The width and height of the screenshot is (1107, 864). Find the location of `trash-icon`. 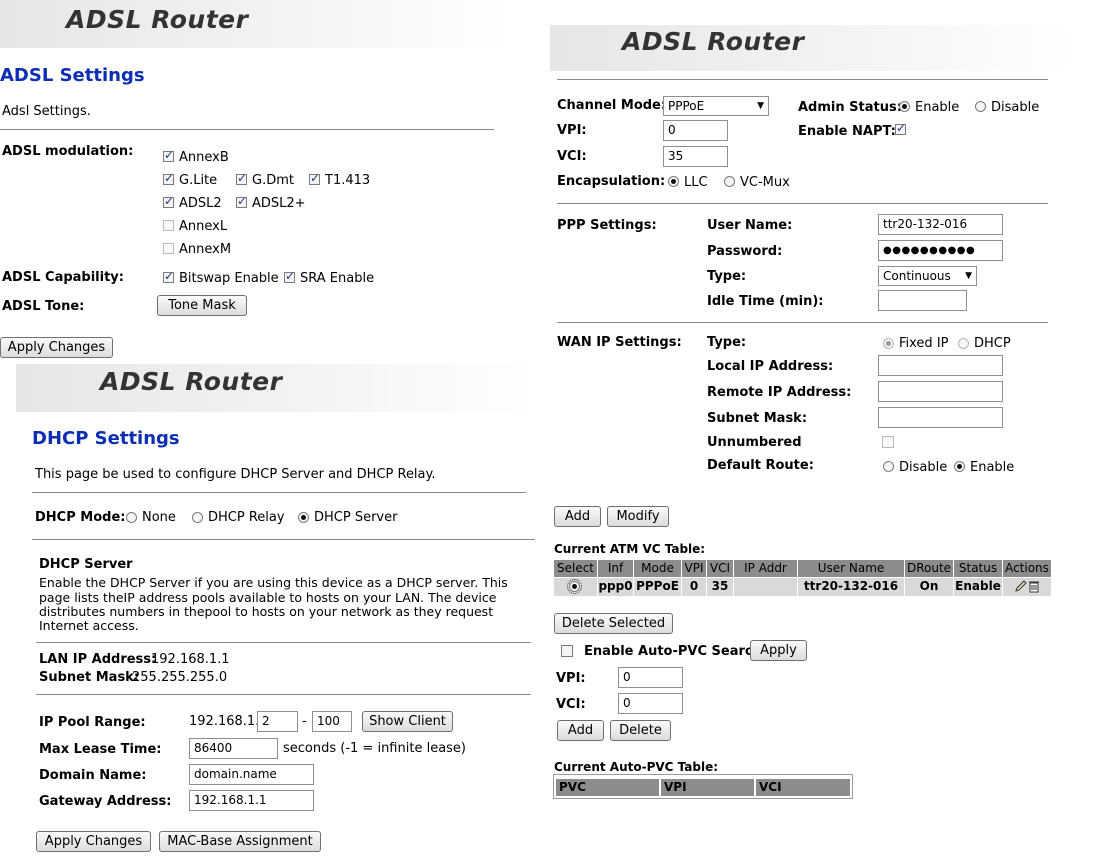

trash-icon is located at coordinates (1034, 586).